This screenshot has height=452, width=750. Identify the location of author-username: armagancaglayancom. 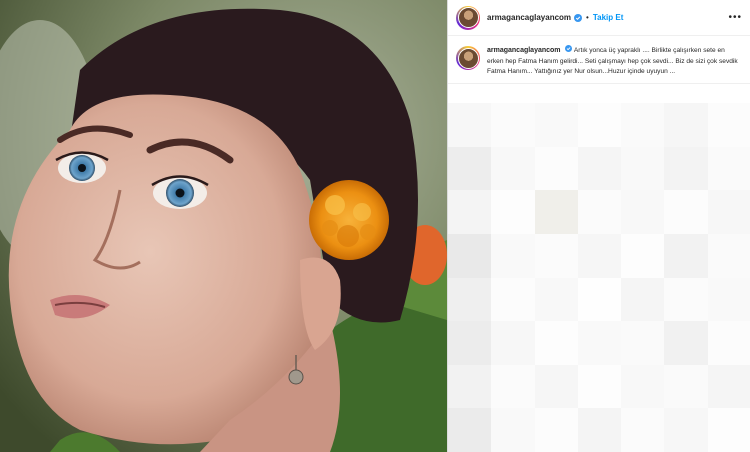
(529, 17).